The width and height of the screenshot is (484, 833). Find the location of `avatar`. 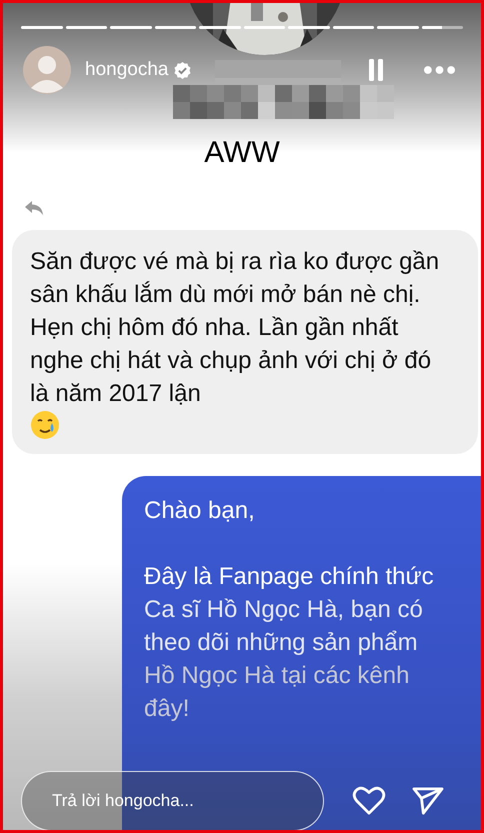

avatar is located at coordinates (47, 70).